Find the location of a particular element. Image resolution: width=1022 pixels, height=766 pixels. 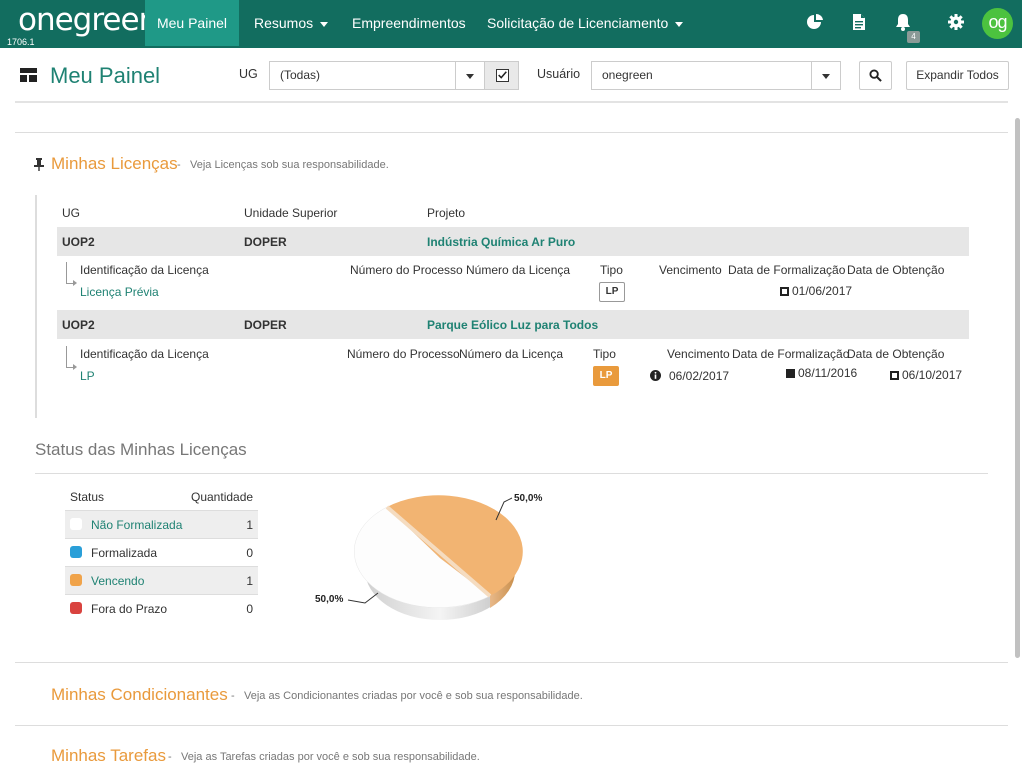

nav-label: Meu Painel is located at coordinates (192, 23).